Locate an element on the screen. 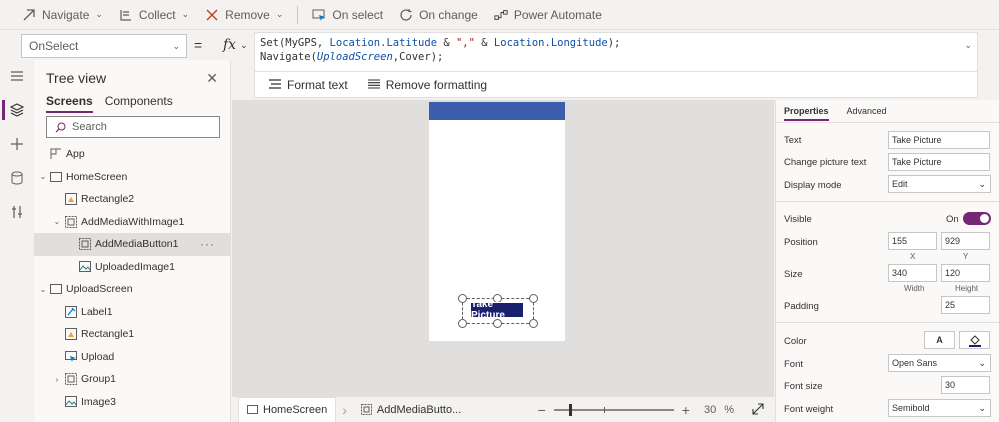 This screenshot has width=999, height=422. tab-screens: Screens is located at coordinates (69, 103).